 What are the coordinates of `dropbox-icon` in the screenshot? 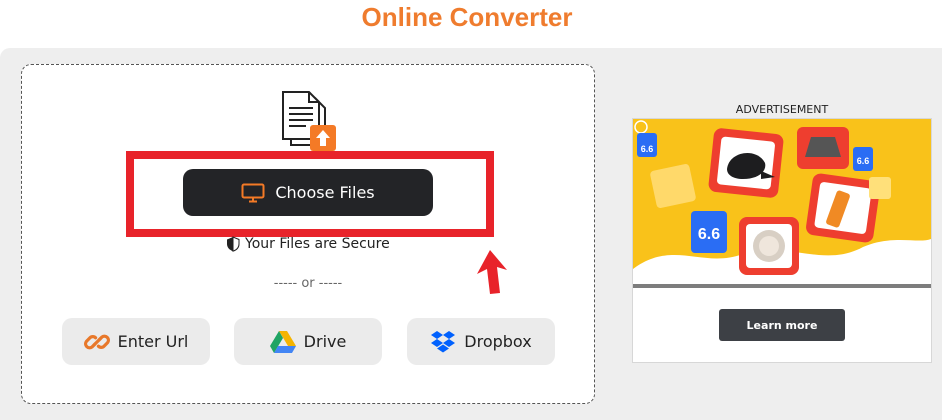 It's located at (443, 341).